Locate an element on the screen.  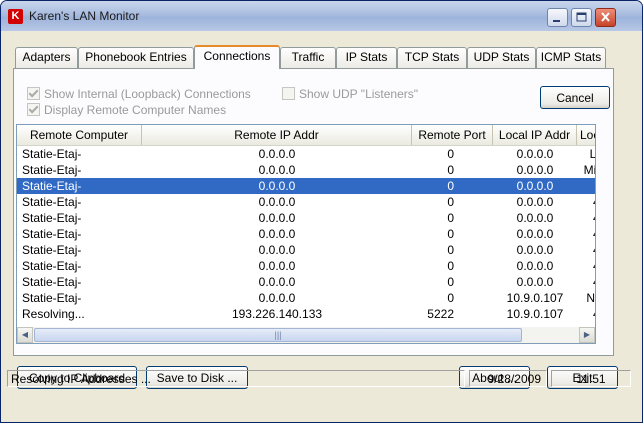
cell-local-port: Micro is located at coordinates (589, 170).